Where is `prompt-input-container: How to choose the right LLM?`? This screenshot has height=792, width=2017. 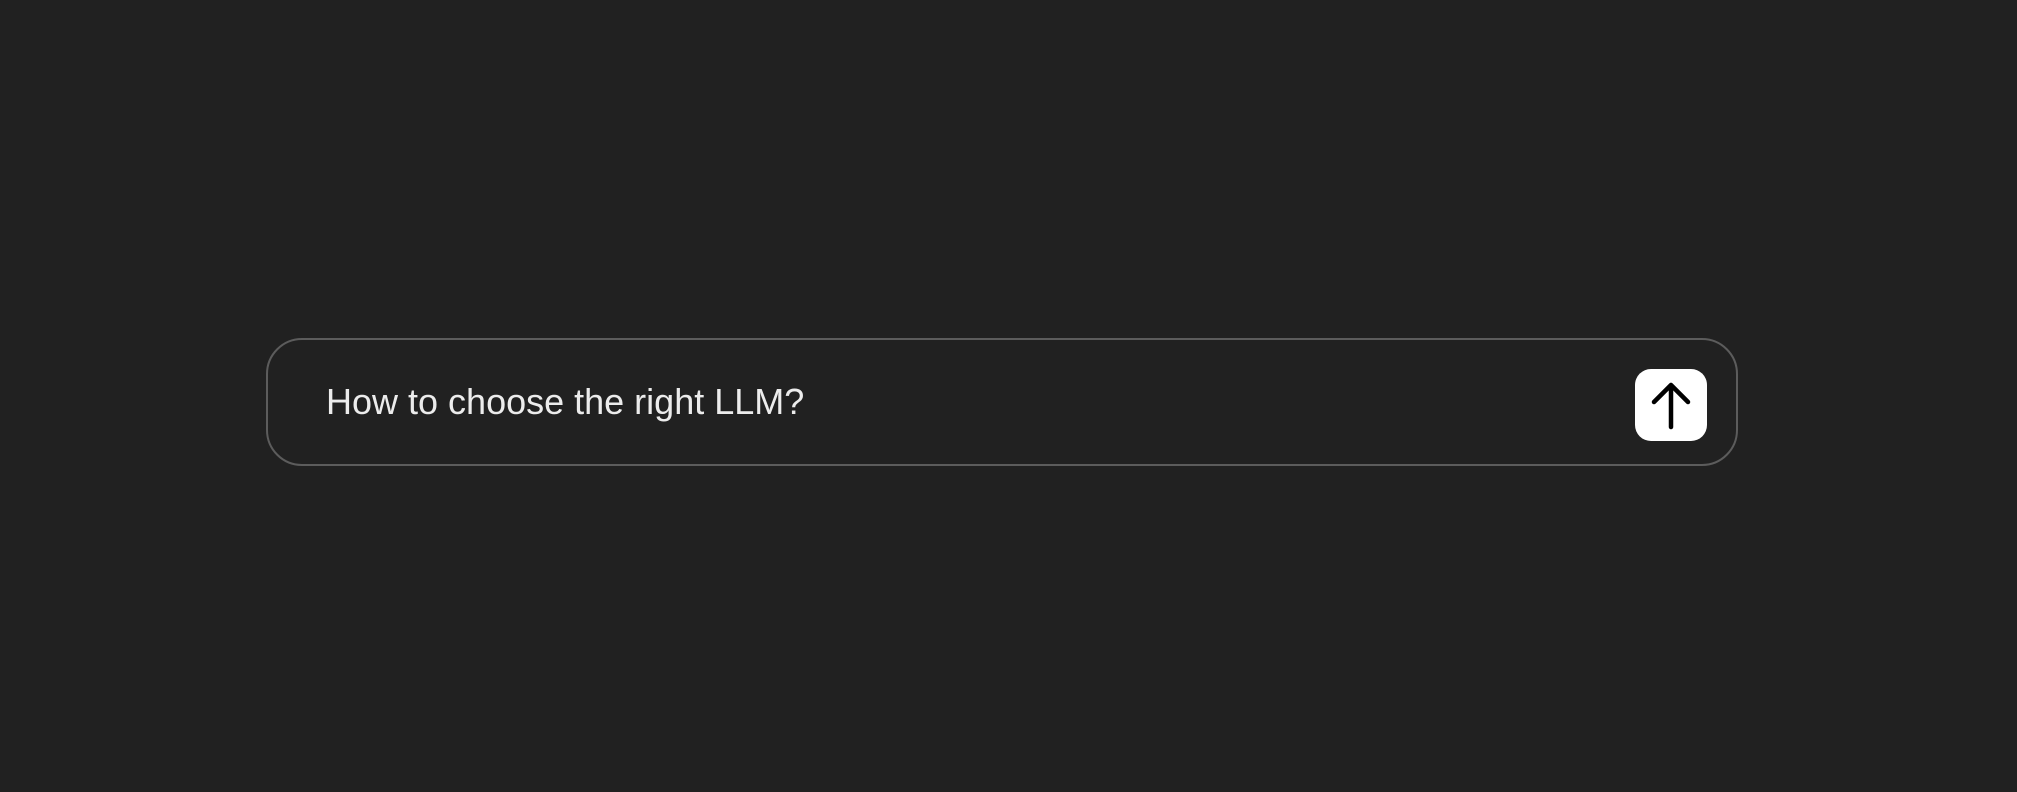
prompt-input-container: How to choose the right LLM? is located at coordinates (1002, 402).